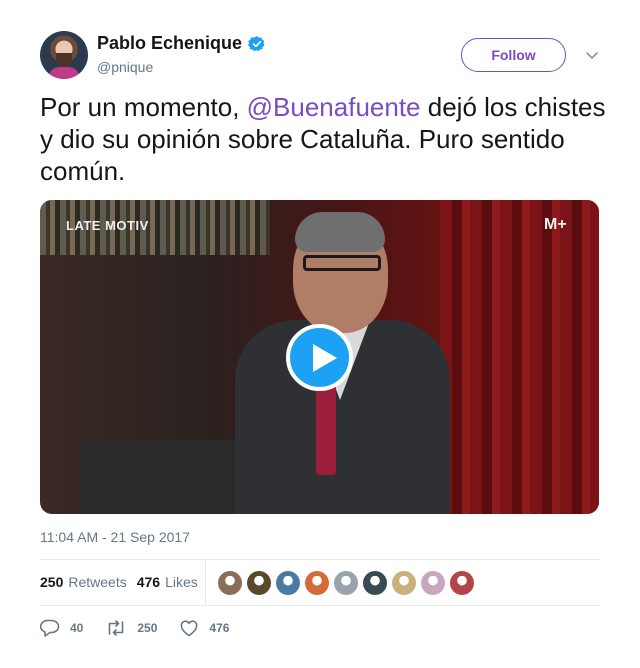 The height and width of the screenshot is (668, 640). I want to click on likes-label: Likes, so click(181, 582).